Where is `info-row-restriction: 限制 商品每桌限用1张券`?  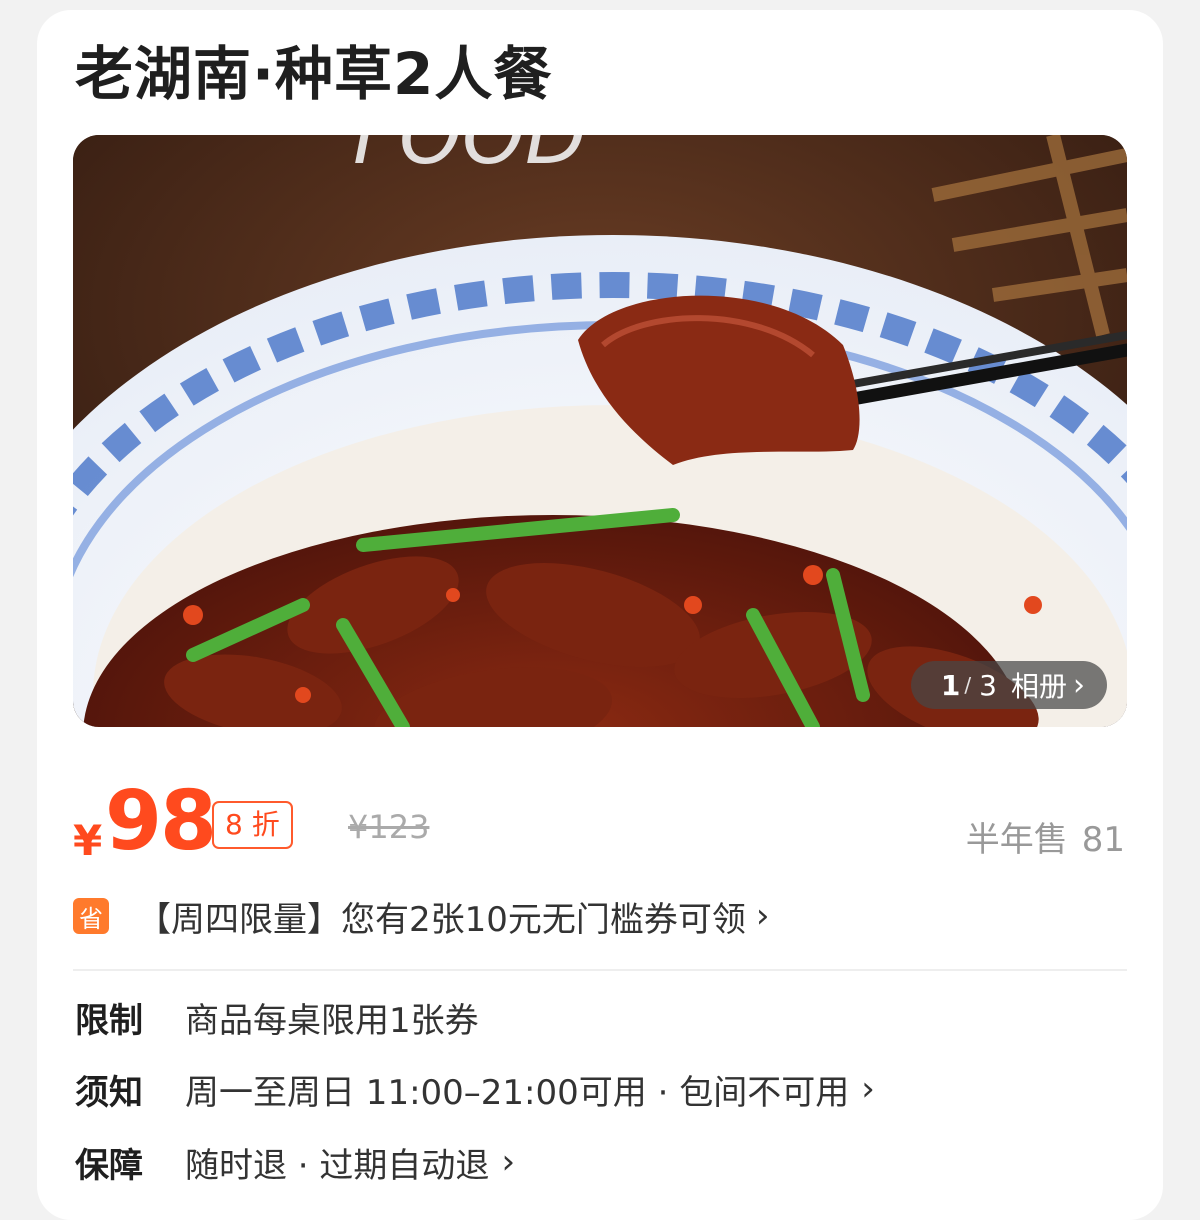
info-row-restriction: 限制 商品每桌限用1张券 is located at coordinates (277, 1017).